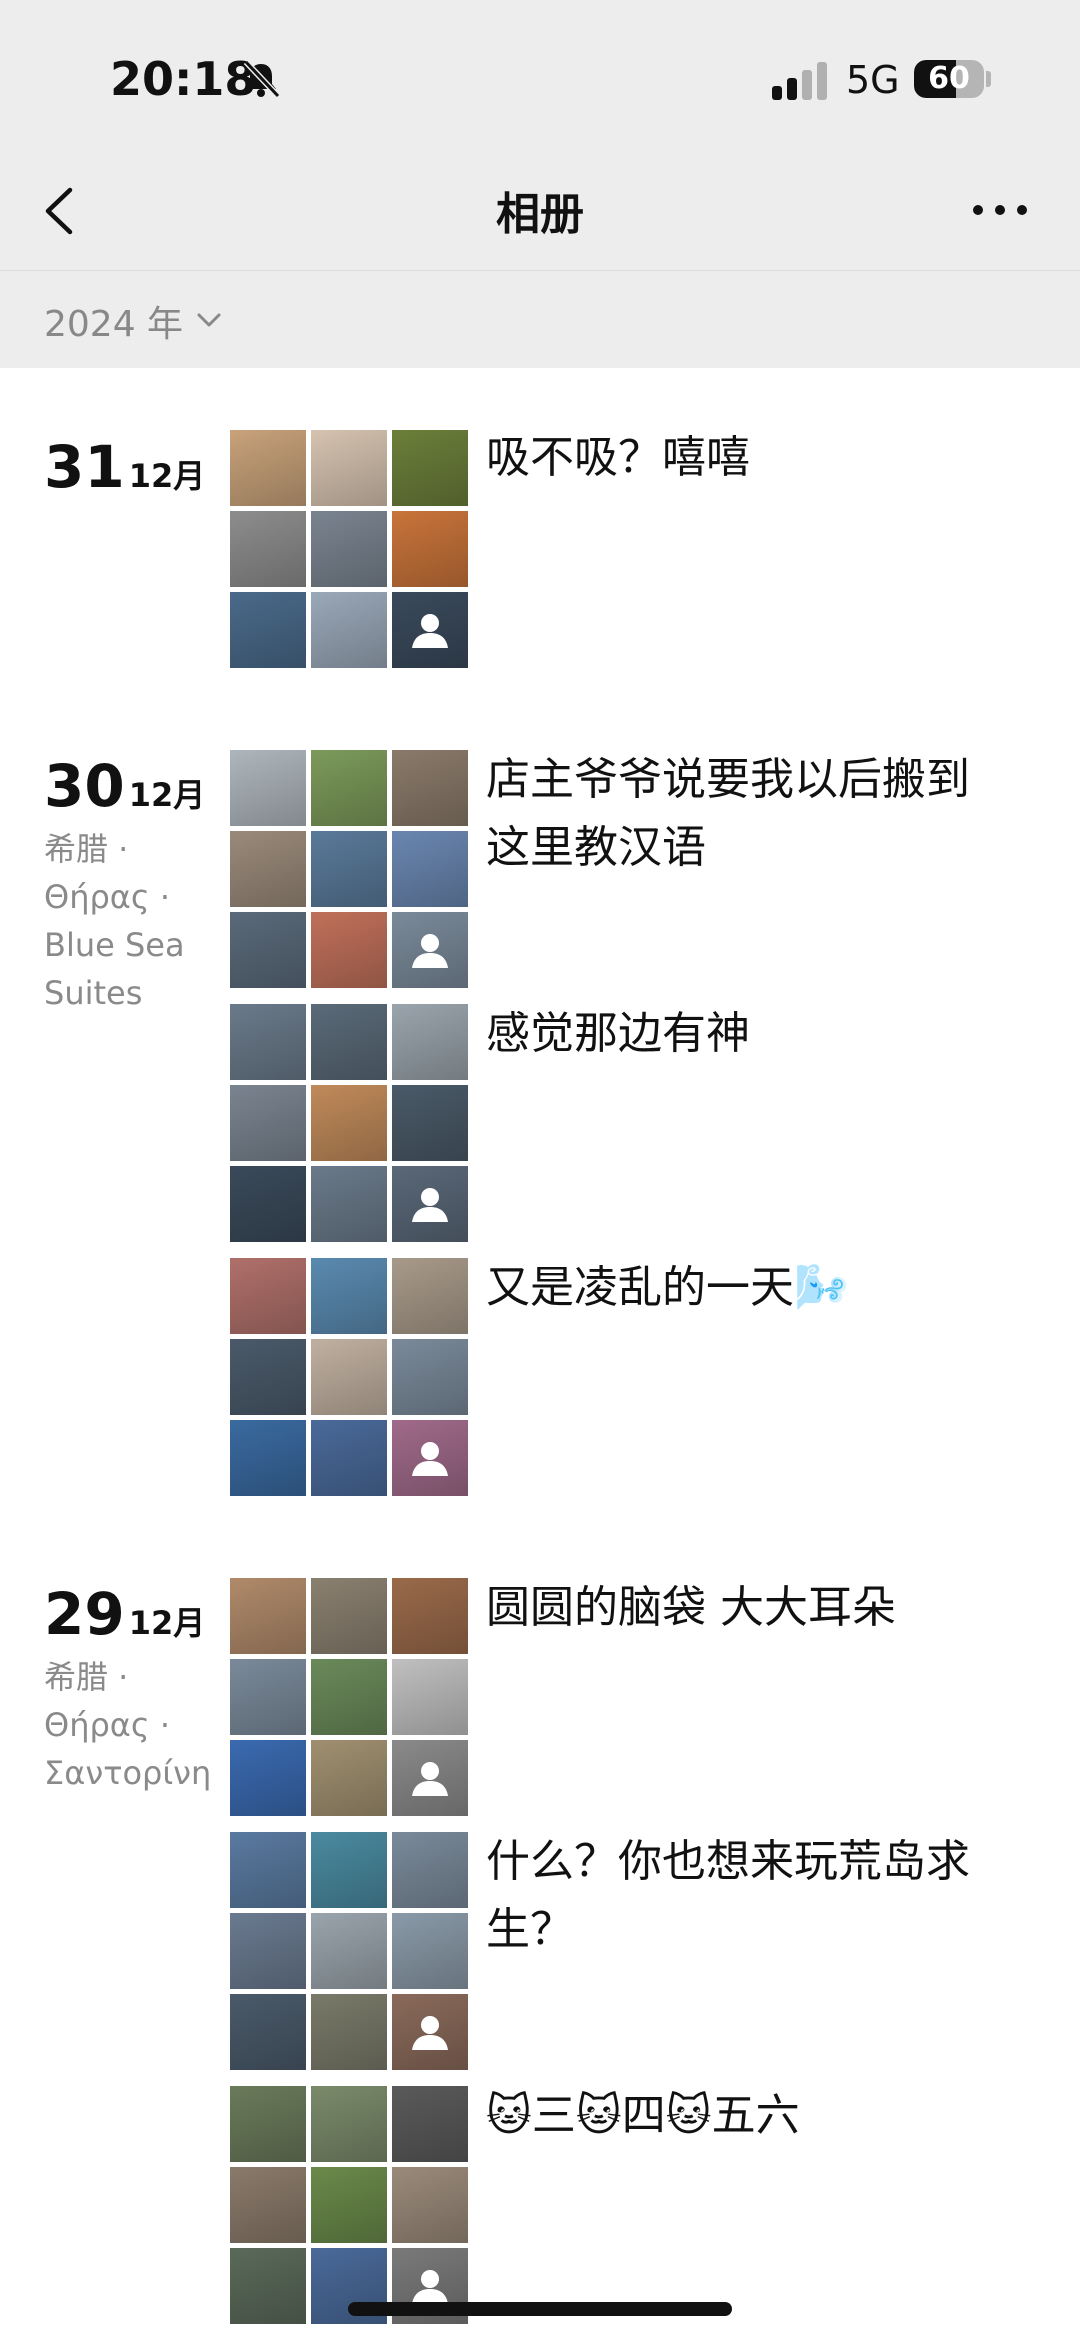 This screenshot has width=1080, height=2341. What do you see at coordinates (540, 214) in the screenshot?
I see `page-title: 相册` at bounding box center [540, 214].